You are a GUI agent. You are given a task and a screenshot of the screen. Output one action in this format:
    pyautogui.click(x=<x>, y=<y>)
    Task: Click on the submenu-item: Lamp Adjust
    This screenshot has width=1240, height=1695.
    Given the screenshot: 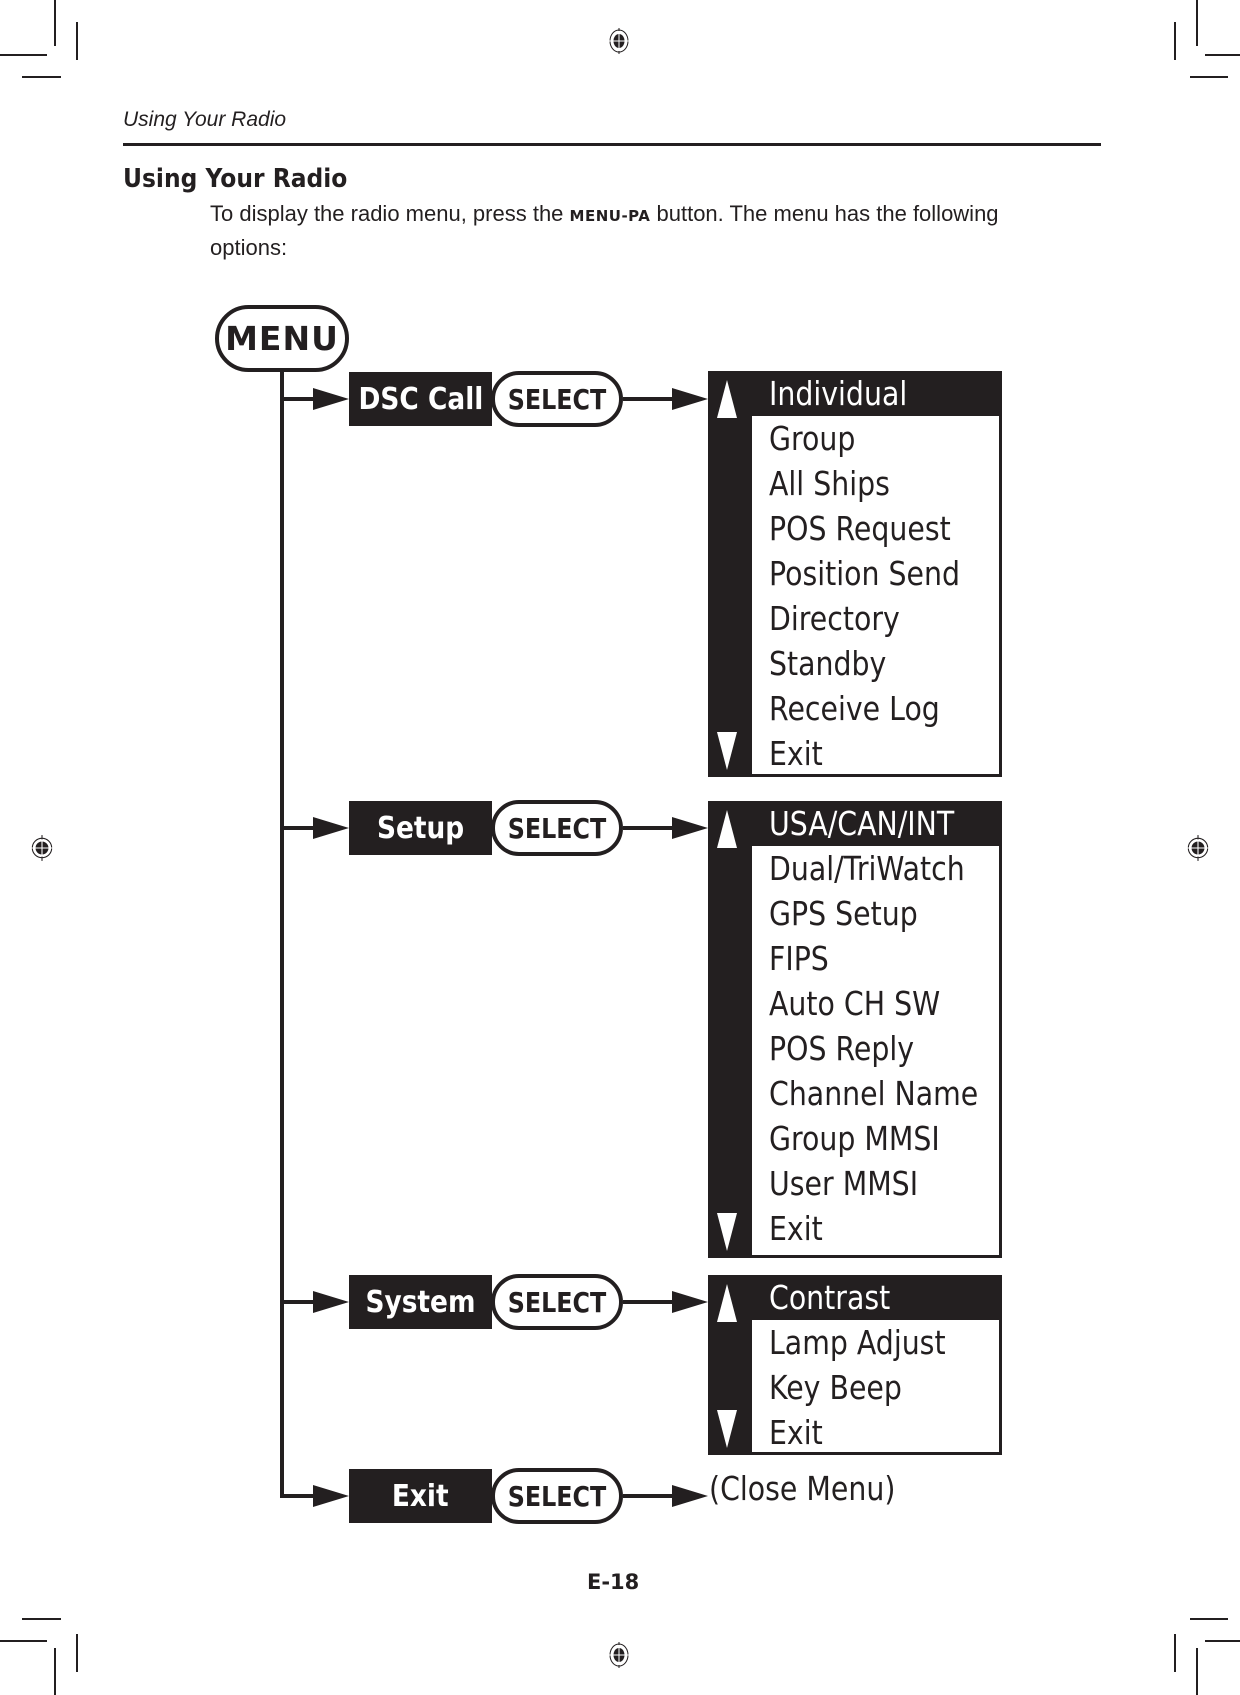 What is the action you would take?
    pyautogui.click(x=855, y=1342)
    